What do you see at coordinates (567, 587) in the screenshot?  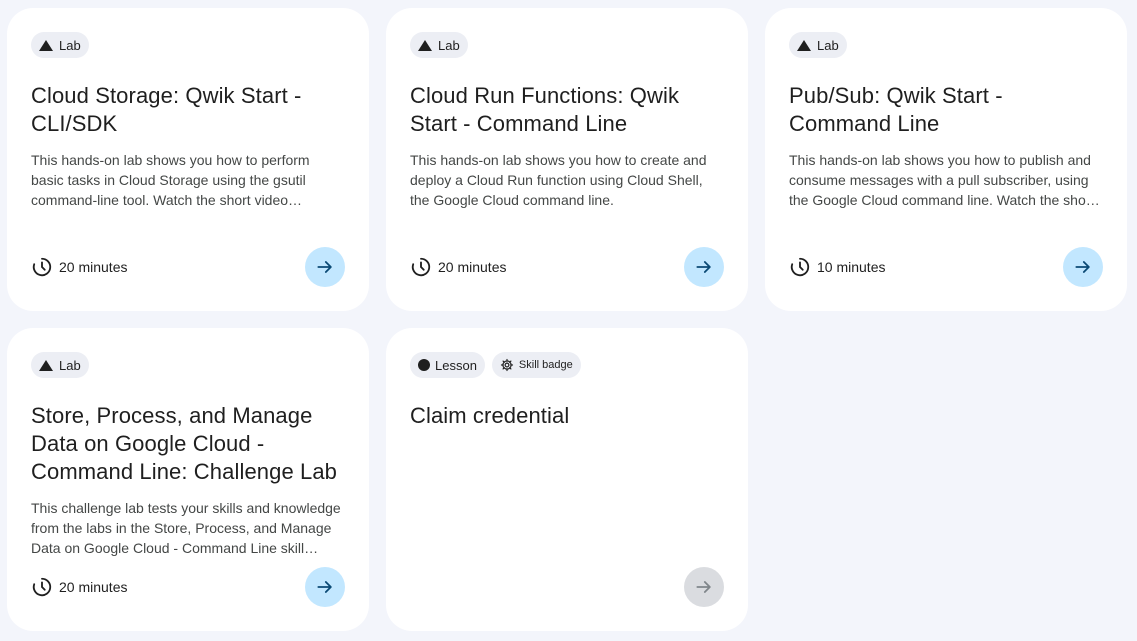 I see `card-footer` at bounding box center [567, 587].